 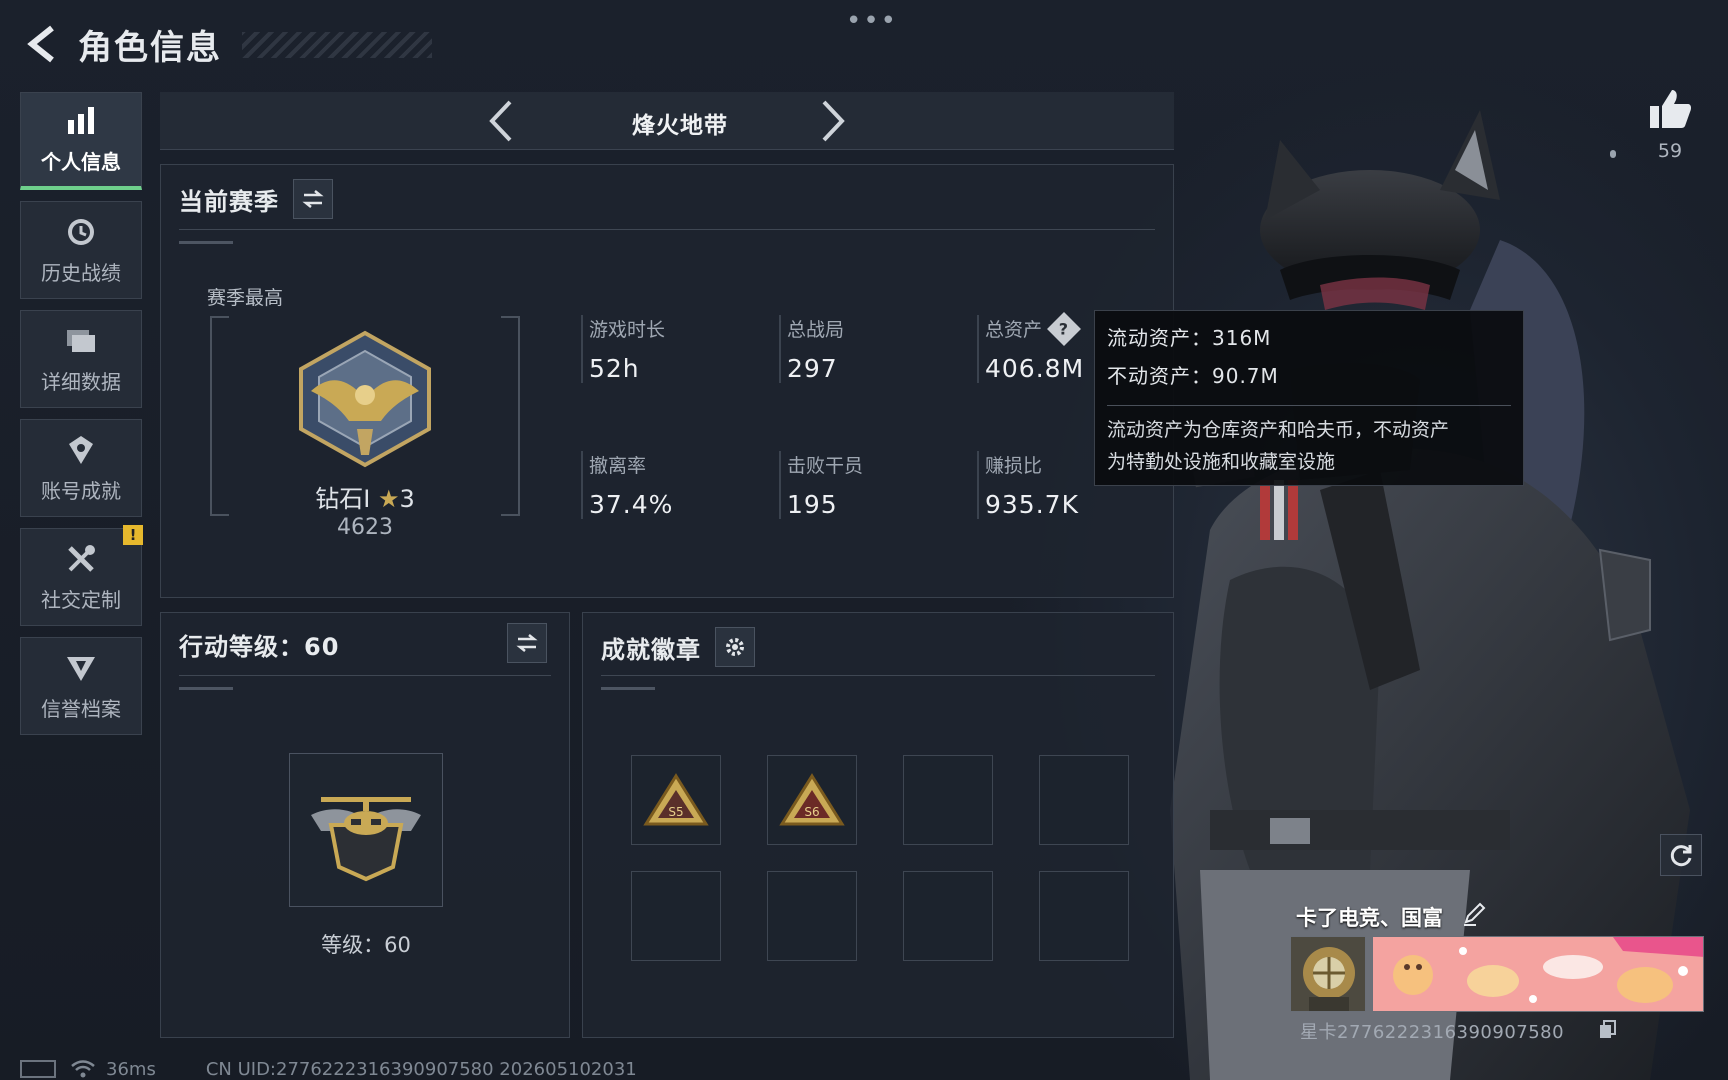 What do you see at coordinates (365, 527) in the screenshot?
I see `rank-score: 4623` at bounding box center [365, 527].